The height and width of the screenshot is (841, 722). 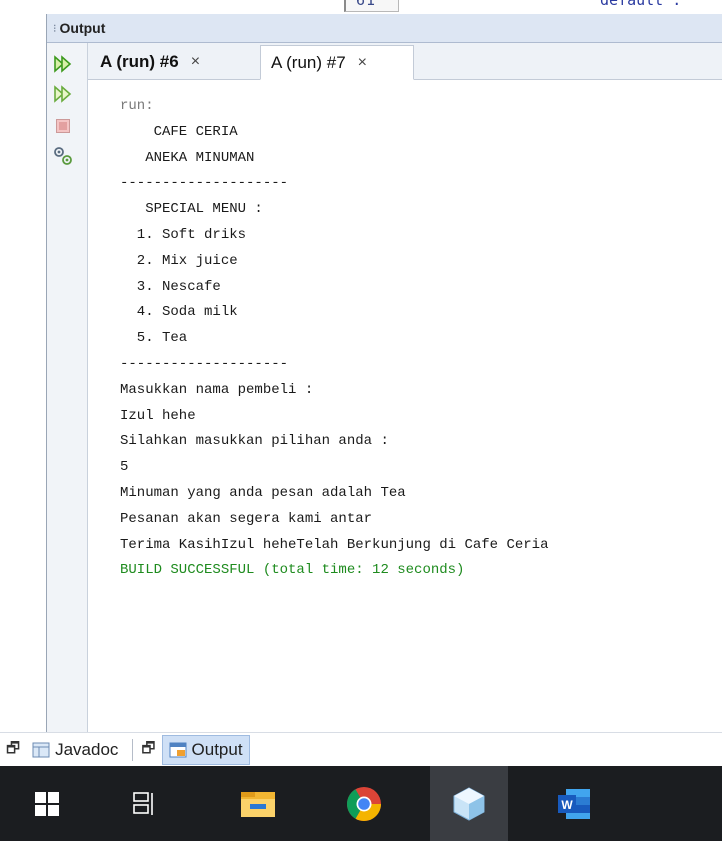 I want to click on console-line: SPECIAL MENU :, so click(x=191, y=209).